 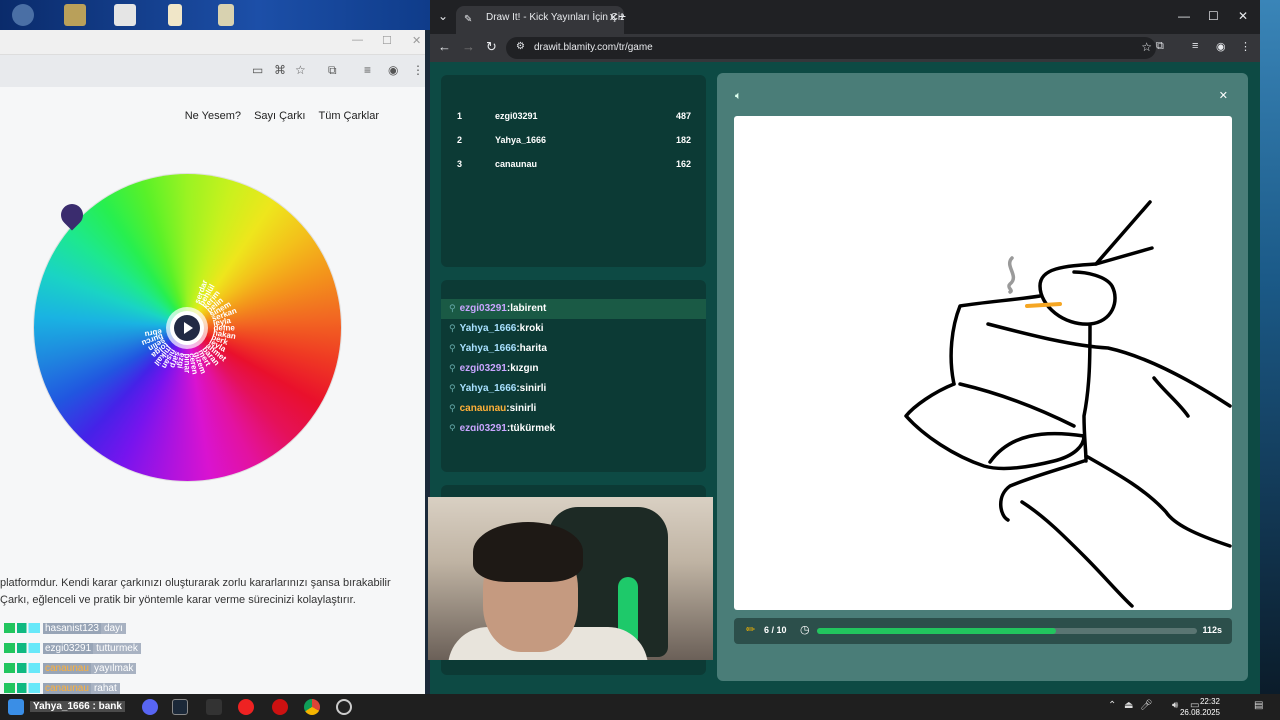 I want to click on tray-chevron-icon: ⌃, so click(x=1112, y=705).